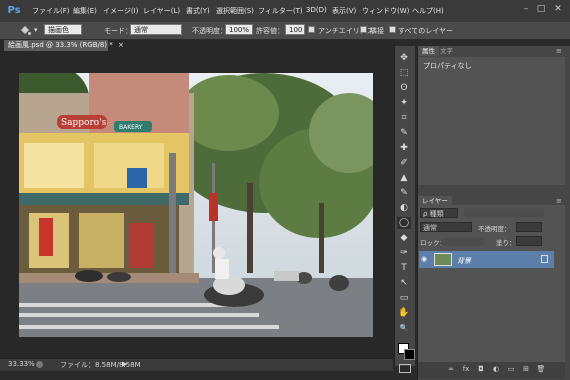 The height and width of the screenshot is (380, 570). Describe the element at coordinates (428, 11) in the screenshot. I see `menu-help: ヘルプ(H)` at that location.